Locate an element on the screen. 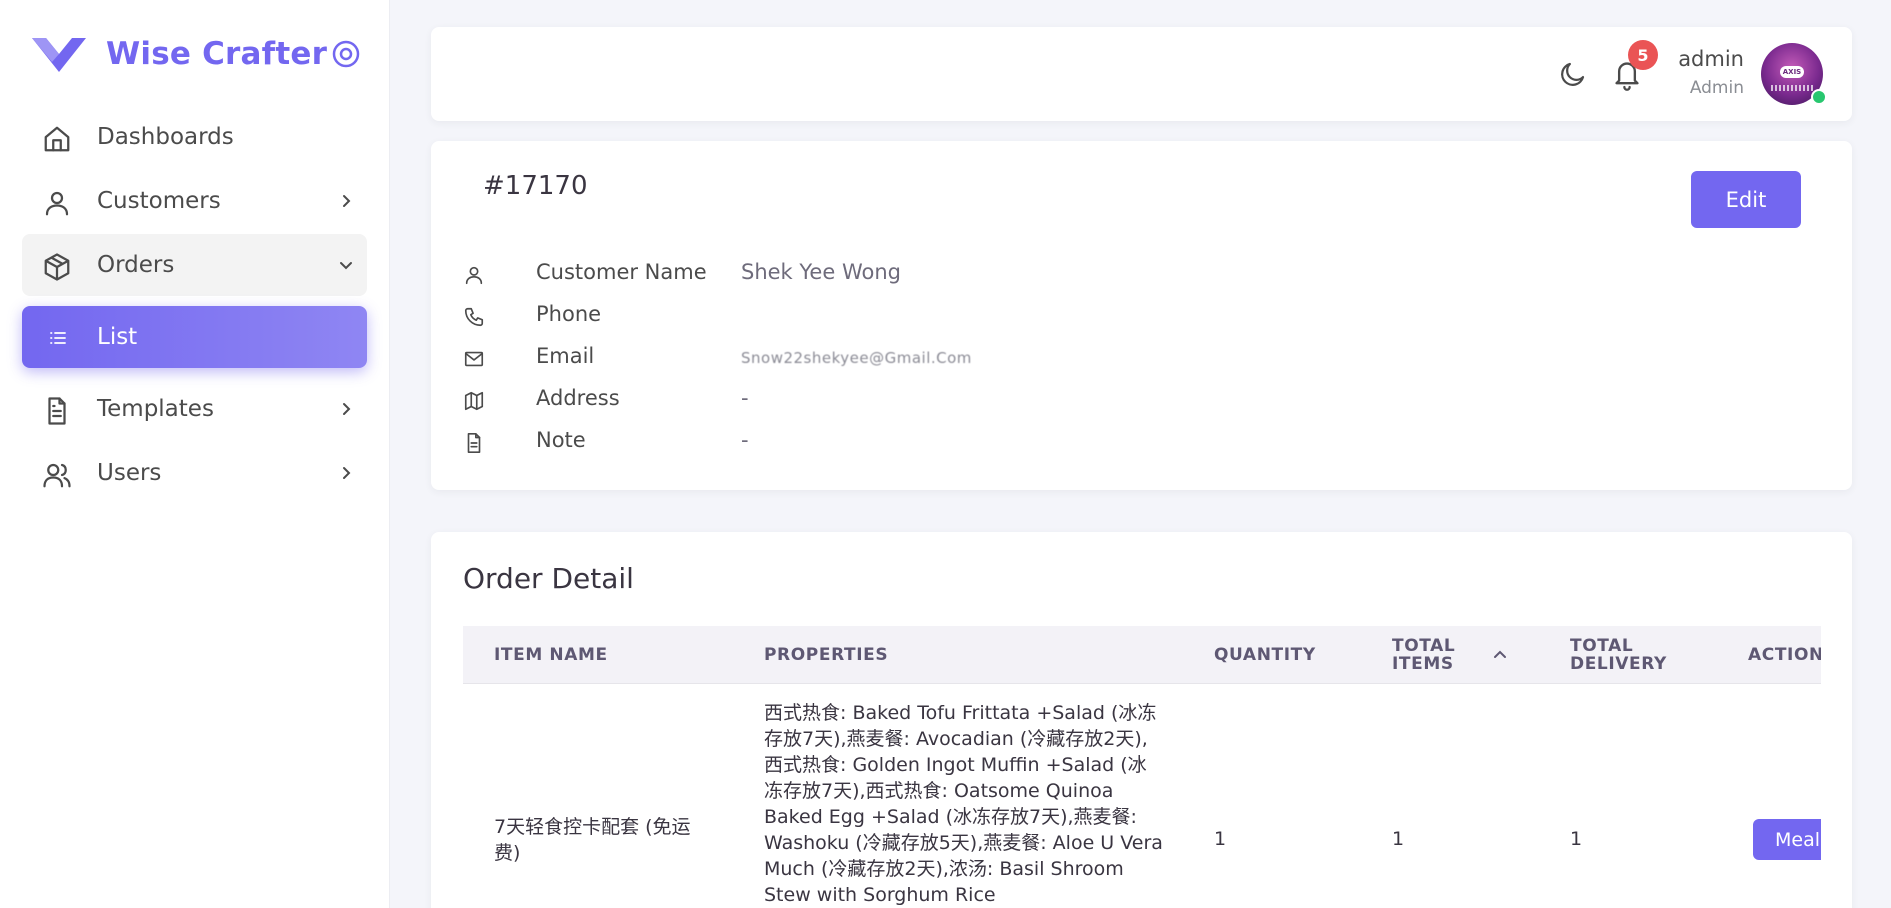  order-detail-title: Order Detail is located at coordinates (548, 578).